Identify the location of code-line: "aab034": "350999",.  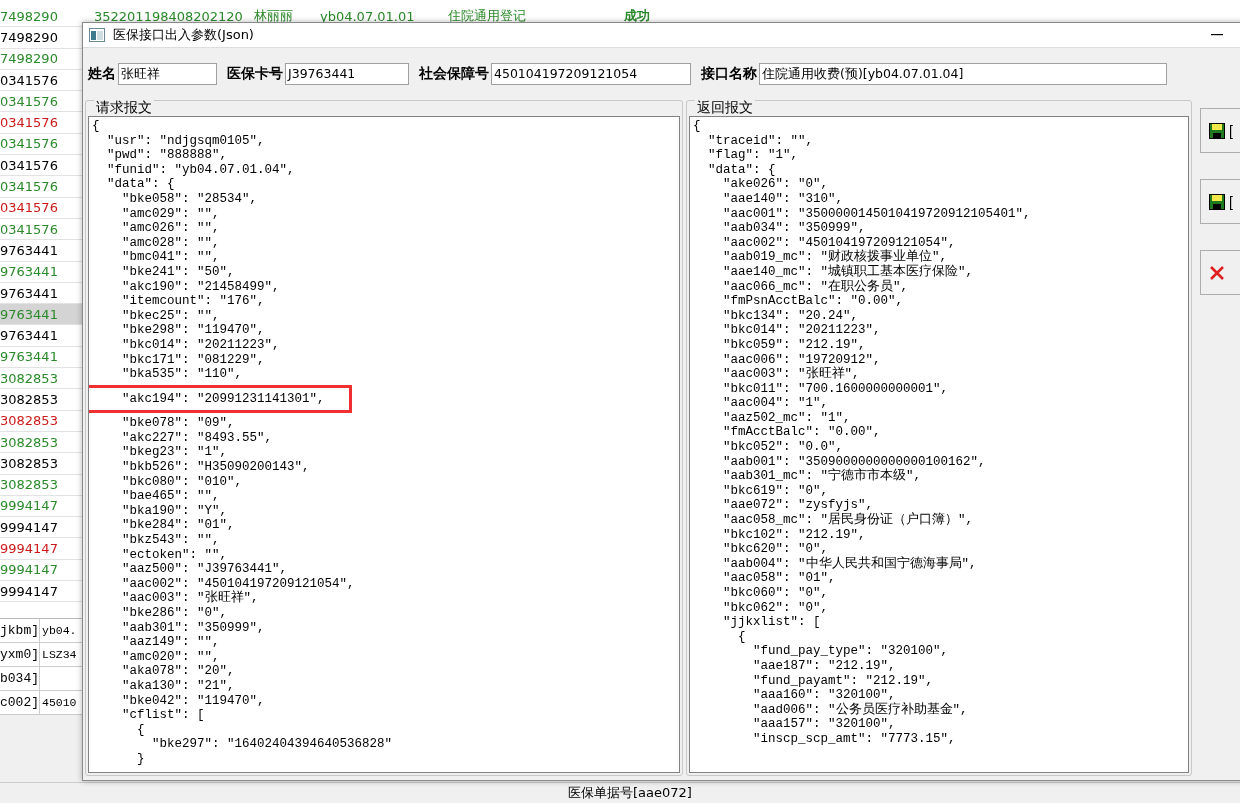
(794, 228).